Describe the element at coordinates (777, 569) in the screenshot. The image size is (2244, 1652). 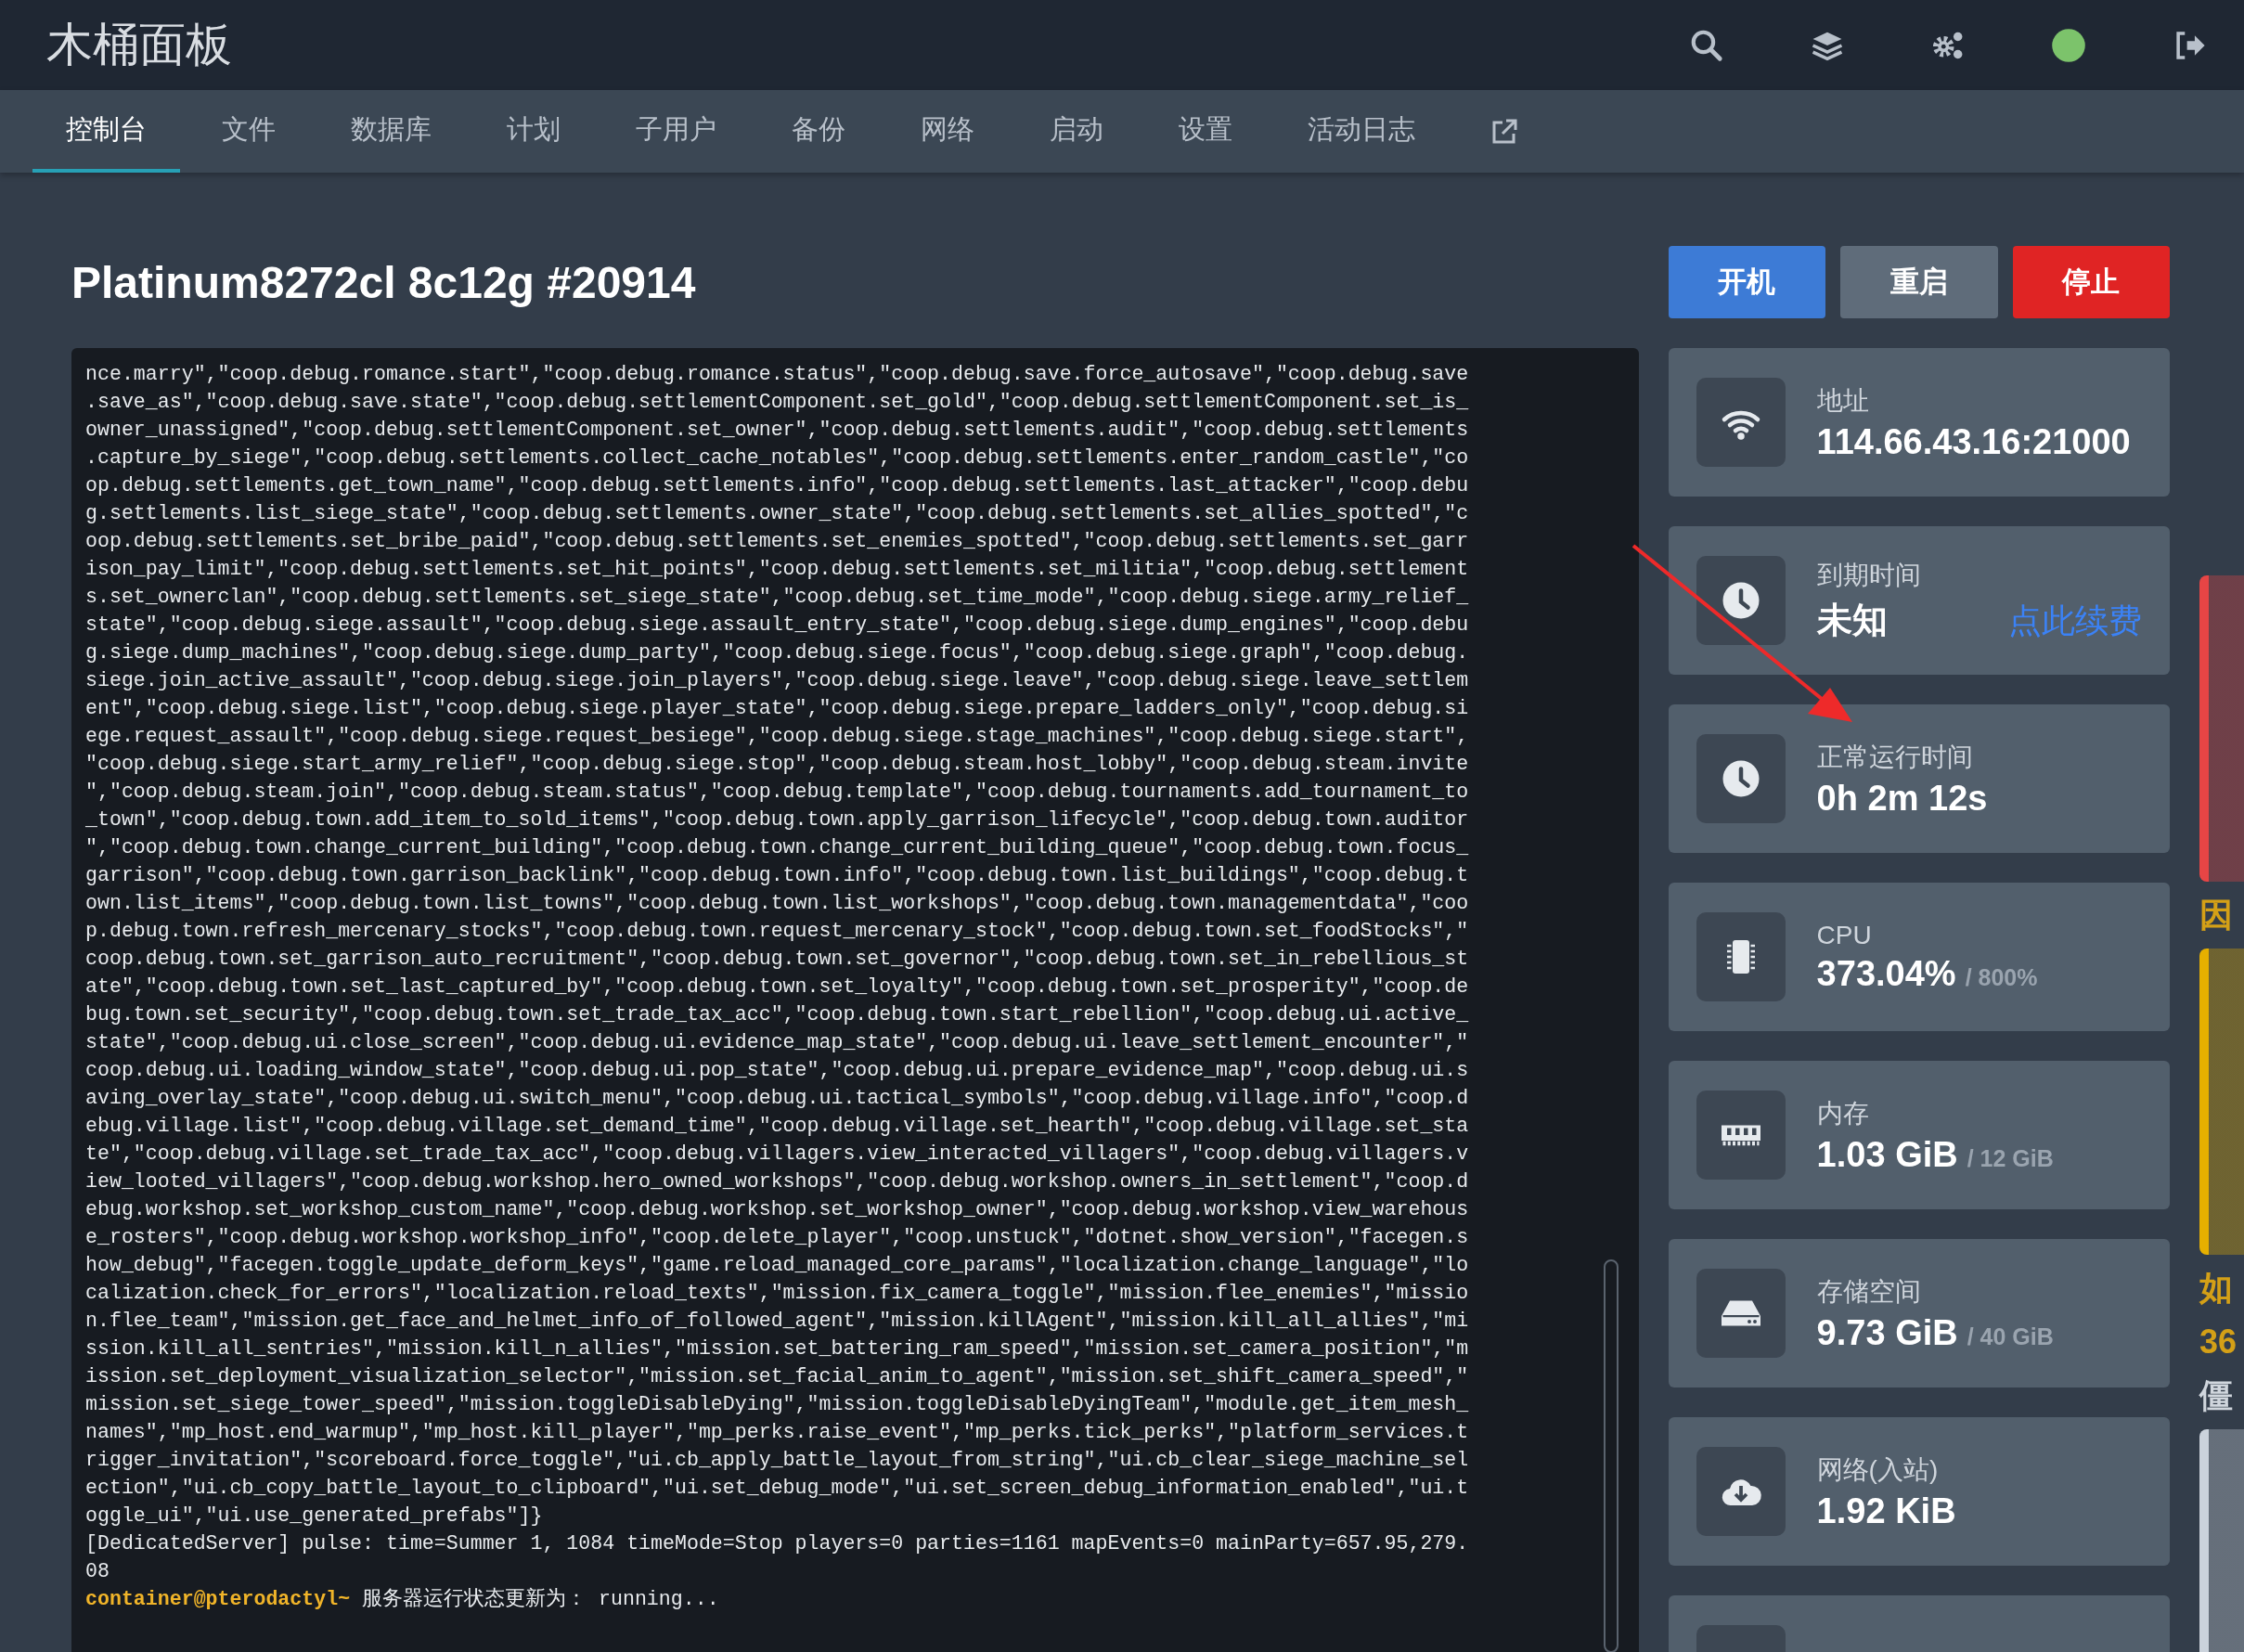
I see `console-line: ison_pay_limit","coop.debug.settlements.set_hit_points","coop.debug.settlements.set_militia","coop.debug.settlement` at that location.